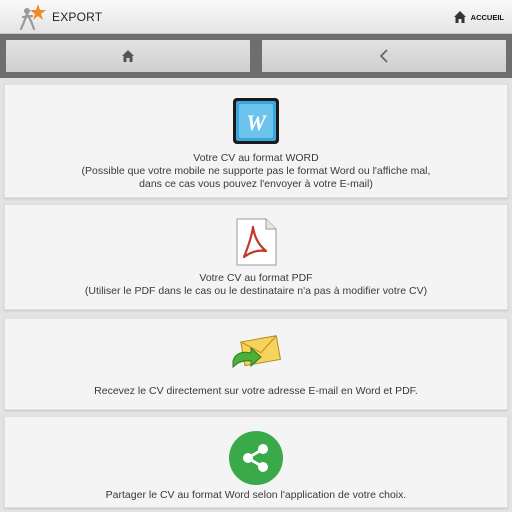 Image resolution: width=512 pixels, height=512 pixels. What do you see at coordinates (256, 458) in the screenshot?
I see `share-icon` at bounding box center [256, 458].